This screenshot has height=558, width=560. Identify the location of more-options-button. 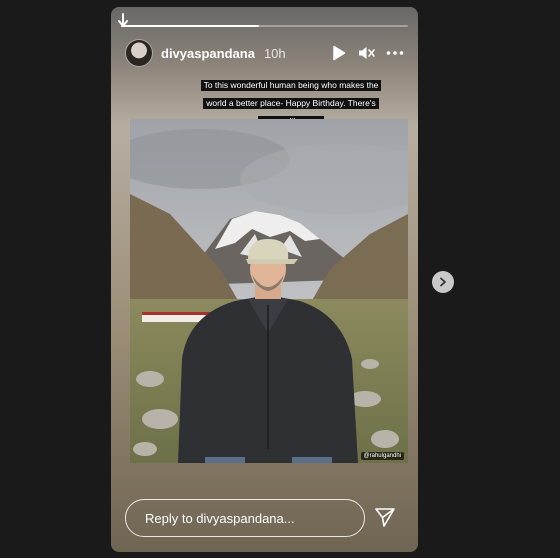
(395, 53).